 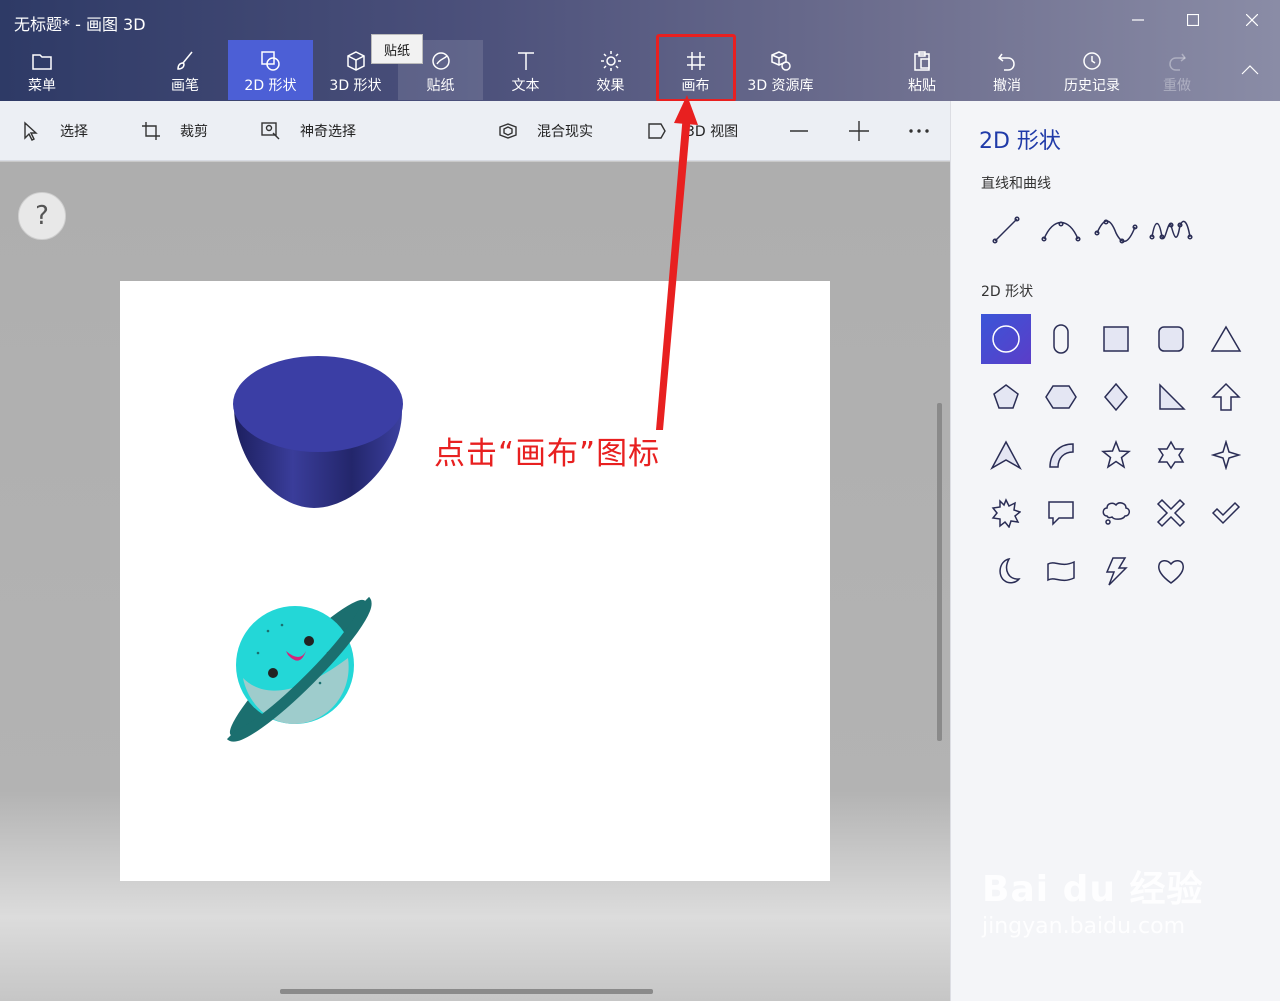 I want to click on select-button: 选择, so click(x=54, y=131).